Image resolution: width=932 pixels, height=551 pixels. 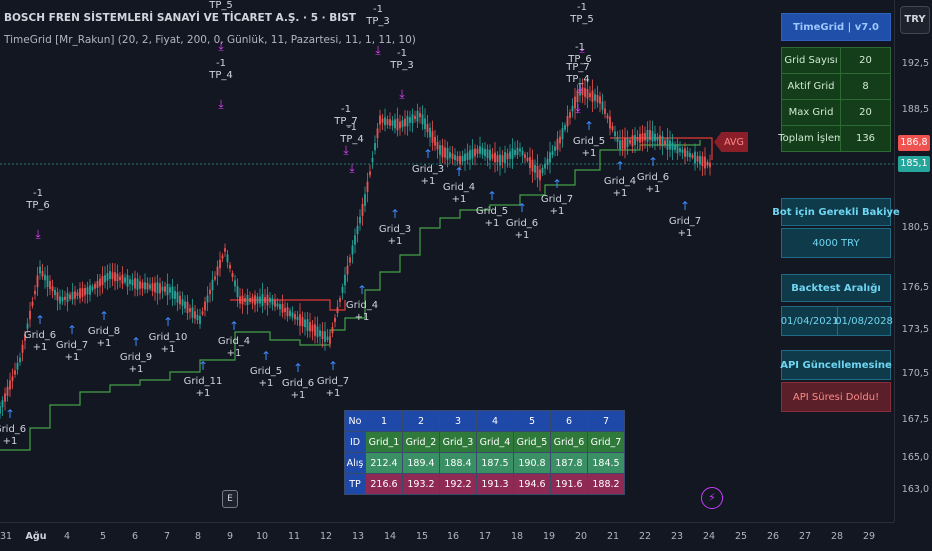 What do you see at coordinates (677, 536) in the screenshot?
I see `time-tick: 23` at bounding box center [677, 536].